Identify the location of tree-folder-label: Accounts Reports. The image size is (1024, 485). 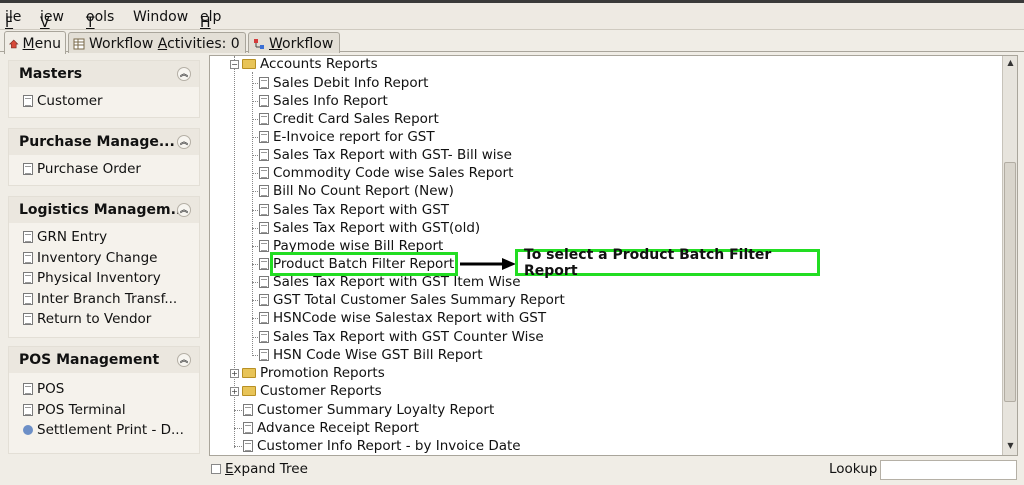
(319, 64).